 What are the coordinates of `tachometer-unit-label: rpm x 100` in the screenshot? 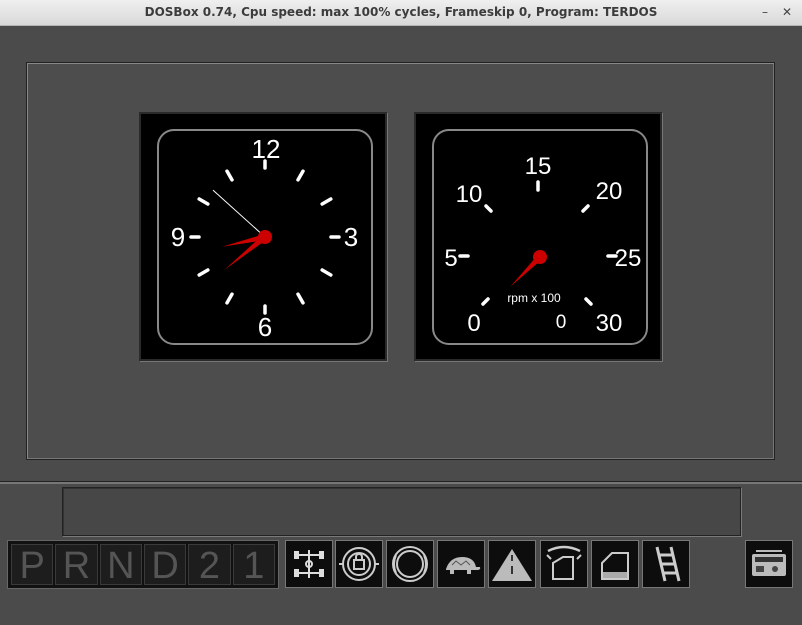 It's located at (534, 298).